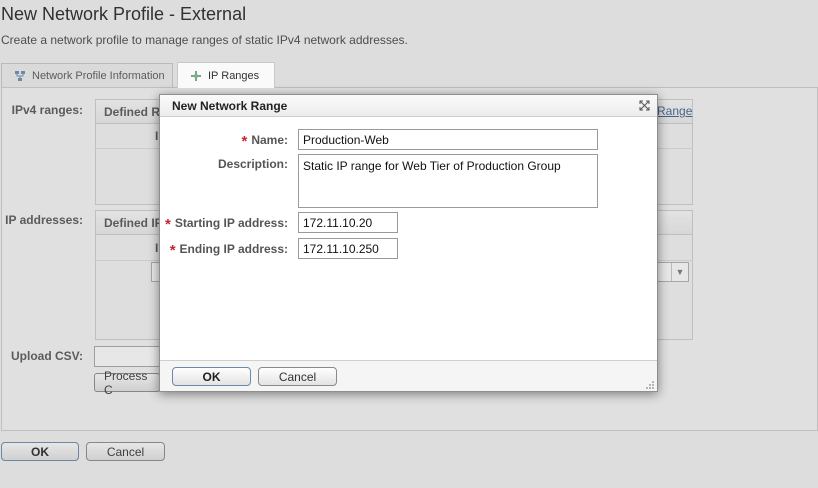 The image size is (818, 488). Describe the element at coordinates (269, 140) in the screenshot. I see `name-label: Name:` at that location.